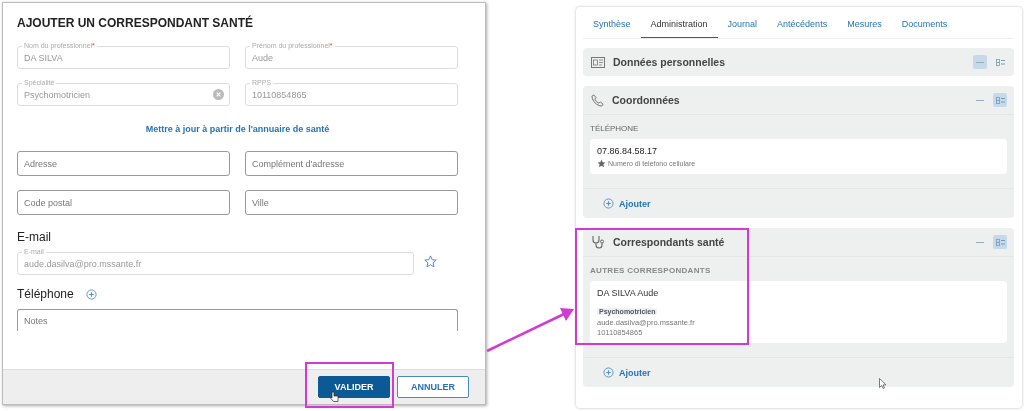  I want to click on collapse-button, so click(980, 62).